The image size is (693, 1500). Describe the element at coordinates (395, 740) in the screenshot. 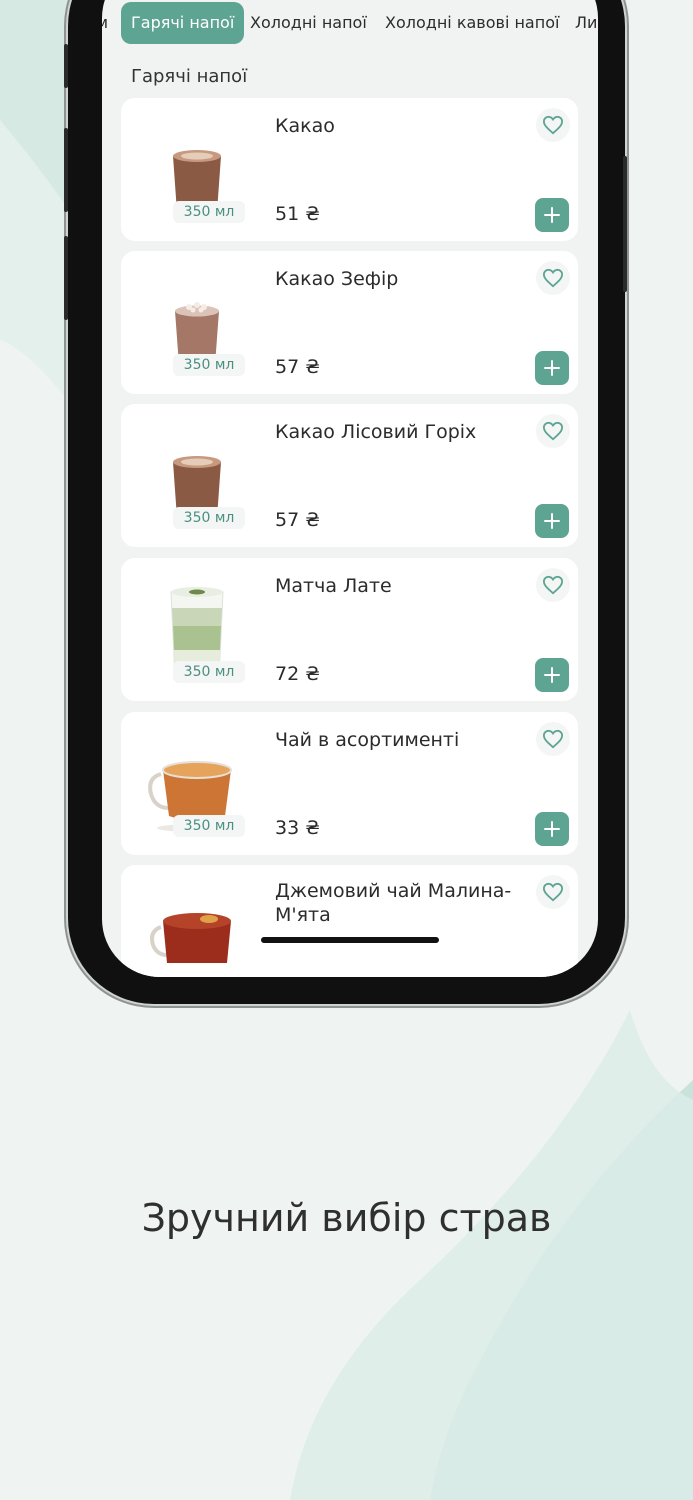

I see `product-name: Чай в асортименті` at that location.